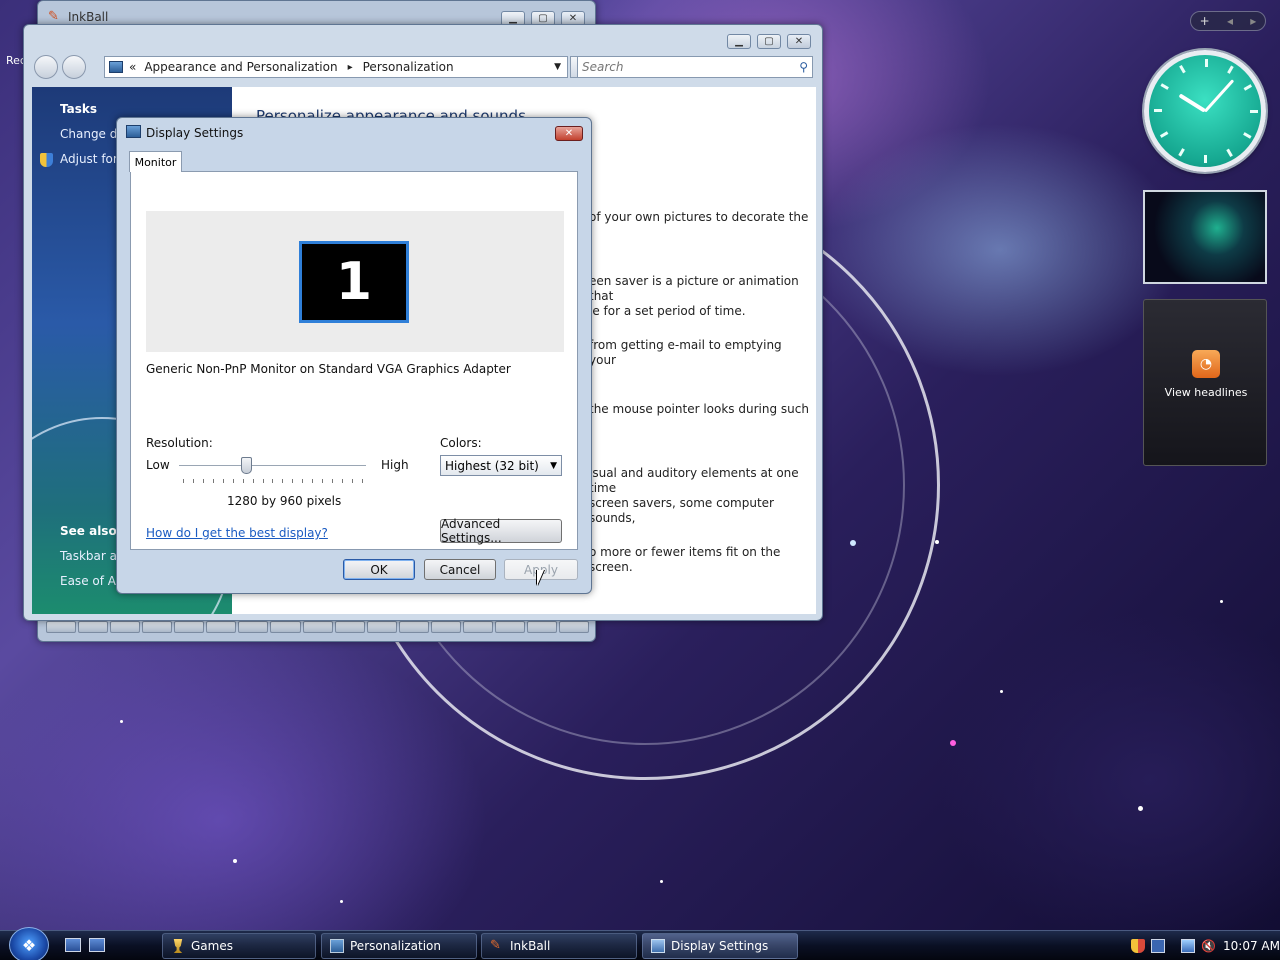 The height and width of the screenshot is (960, 1280). I want to click on sounds-desc: from getting e-mail to emptying your, so click(699, 353).